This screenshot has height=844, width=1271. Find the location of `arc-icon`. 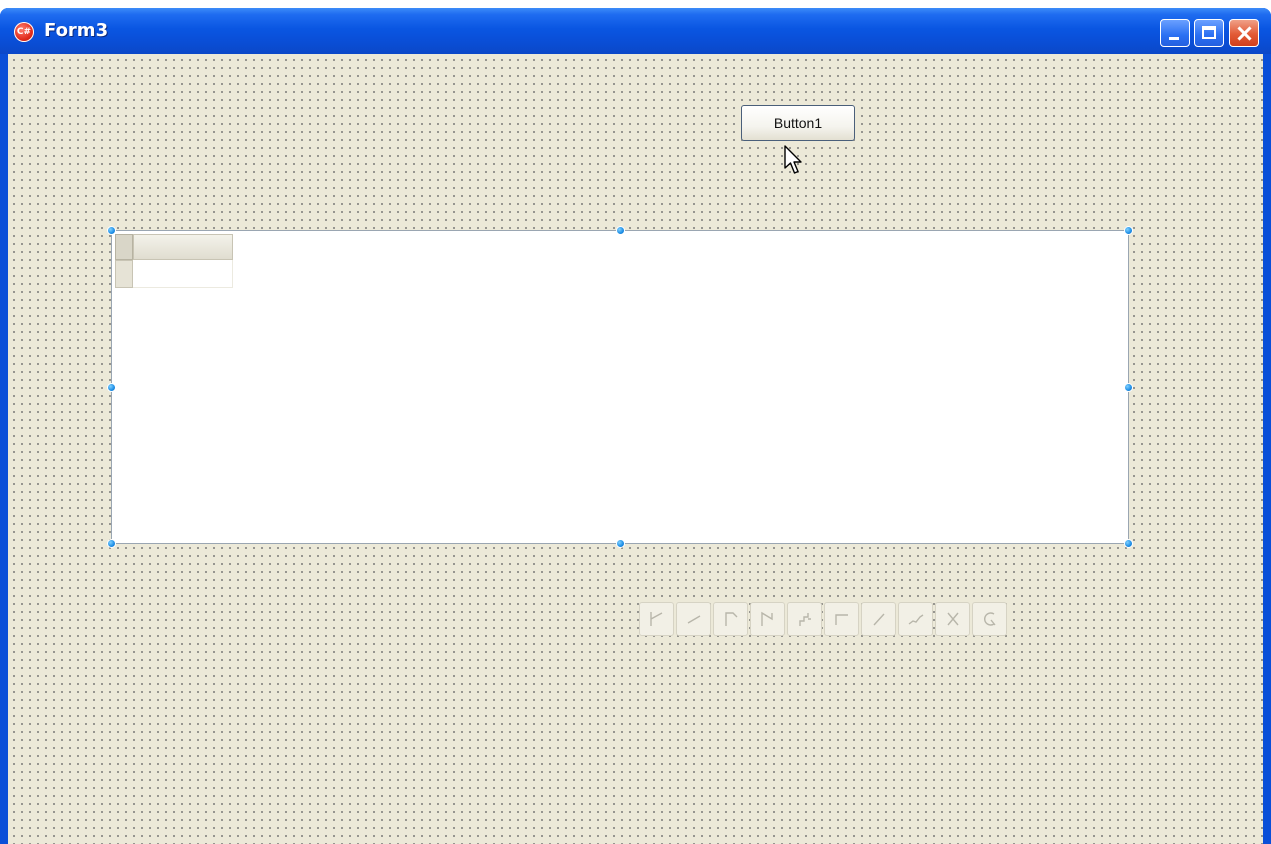

arc-icon is located at coordinates (989, 619).